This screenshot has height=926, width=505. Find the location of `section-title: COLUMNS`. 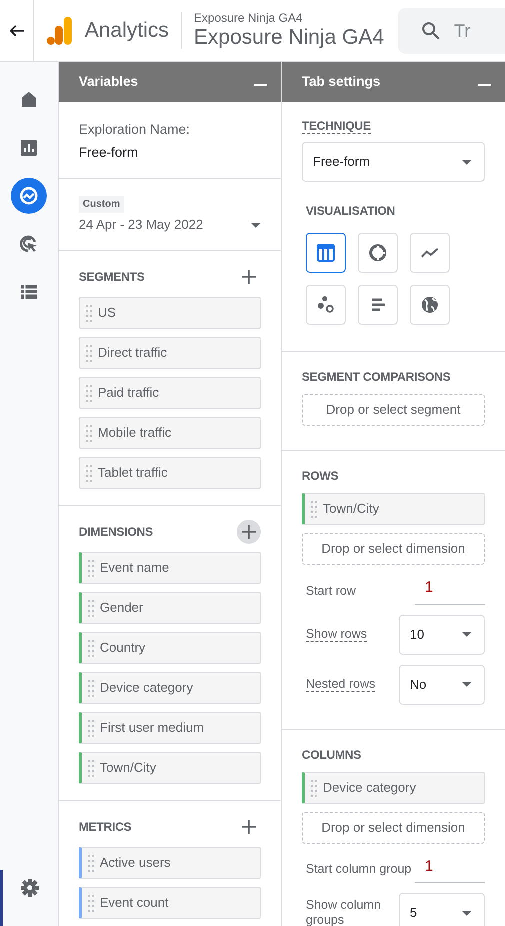

section-title: COLUMNS is located at coordinates (332, 755).